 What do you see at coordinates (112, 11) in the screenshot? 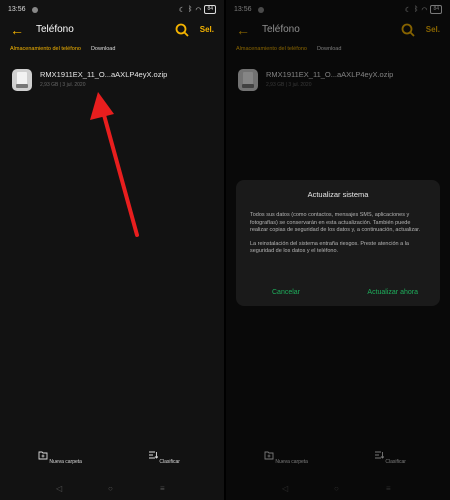
I see `status-bar: 13:56 ☾ ᛒ ◠ 84` at bounding box center [112, 11].